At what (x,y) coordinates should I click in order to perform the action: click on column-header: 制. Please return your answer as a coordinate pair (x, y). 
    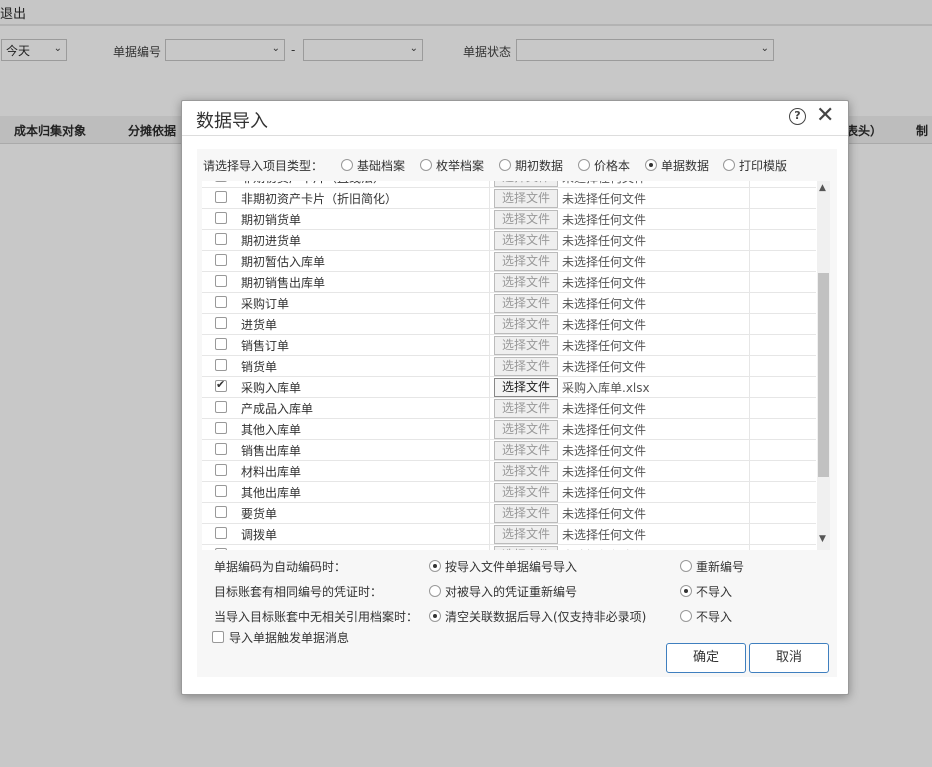
    Looking at the image, I should click on (922, 130).